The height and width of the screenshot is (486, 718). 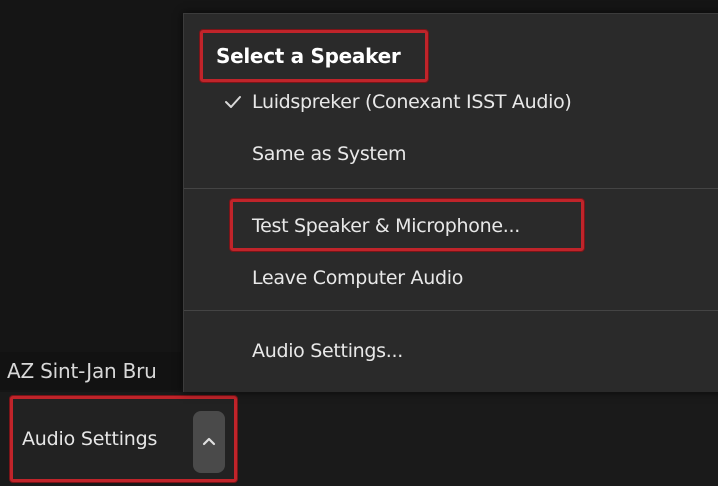 I want to click on select-speaker-header: Select a Speaker, so click(x=314, y=56).